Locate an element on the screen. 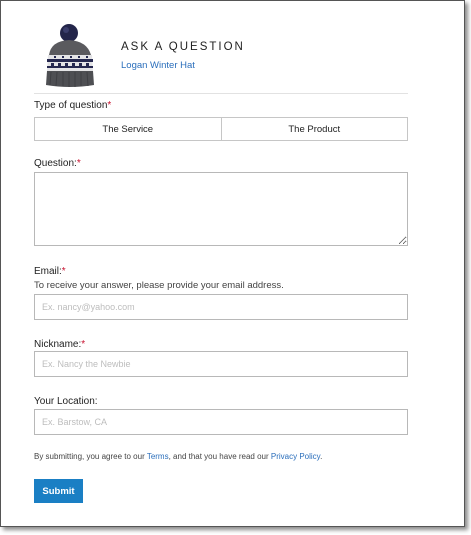  email-field is located at coordinates (221, 307).